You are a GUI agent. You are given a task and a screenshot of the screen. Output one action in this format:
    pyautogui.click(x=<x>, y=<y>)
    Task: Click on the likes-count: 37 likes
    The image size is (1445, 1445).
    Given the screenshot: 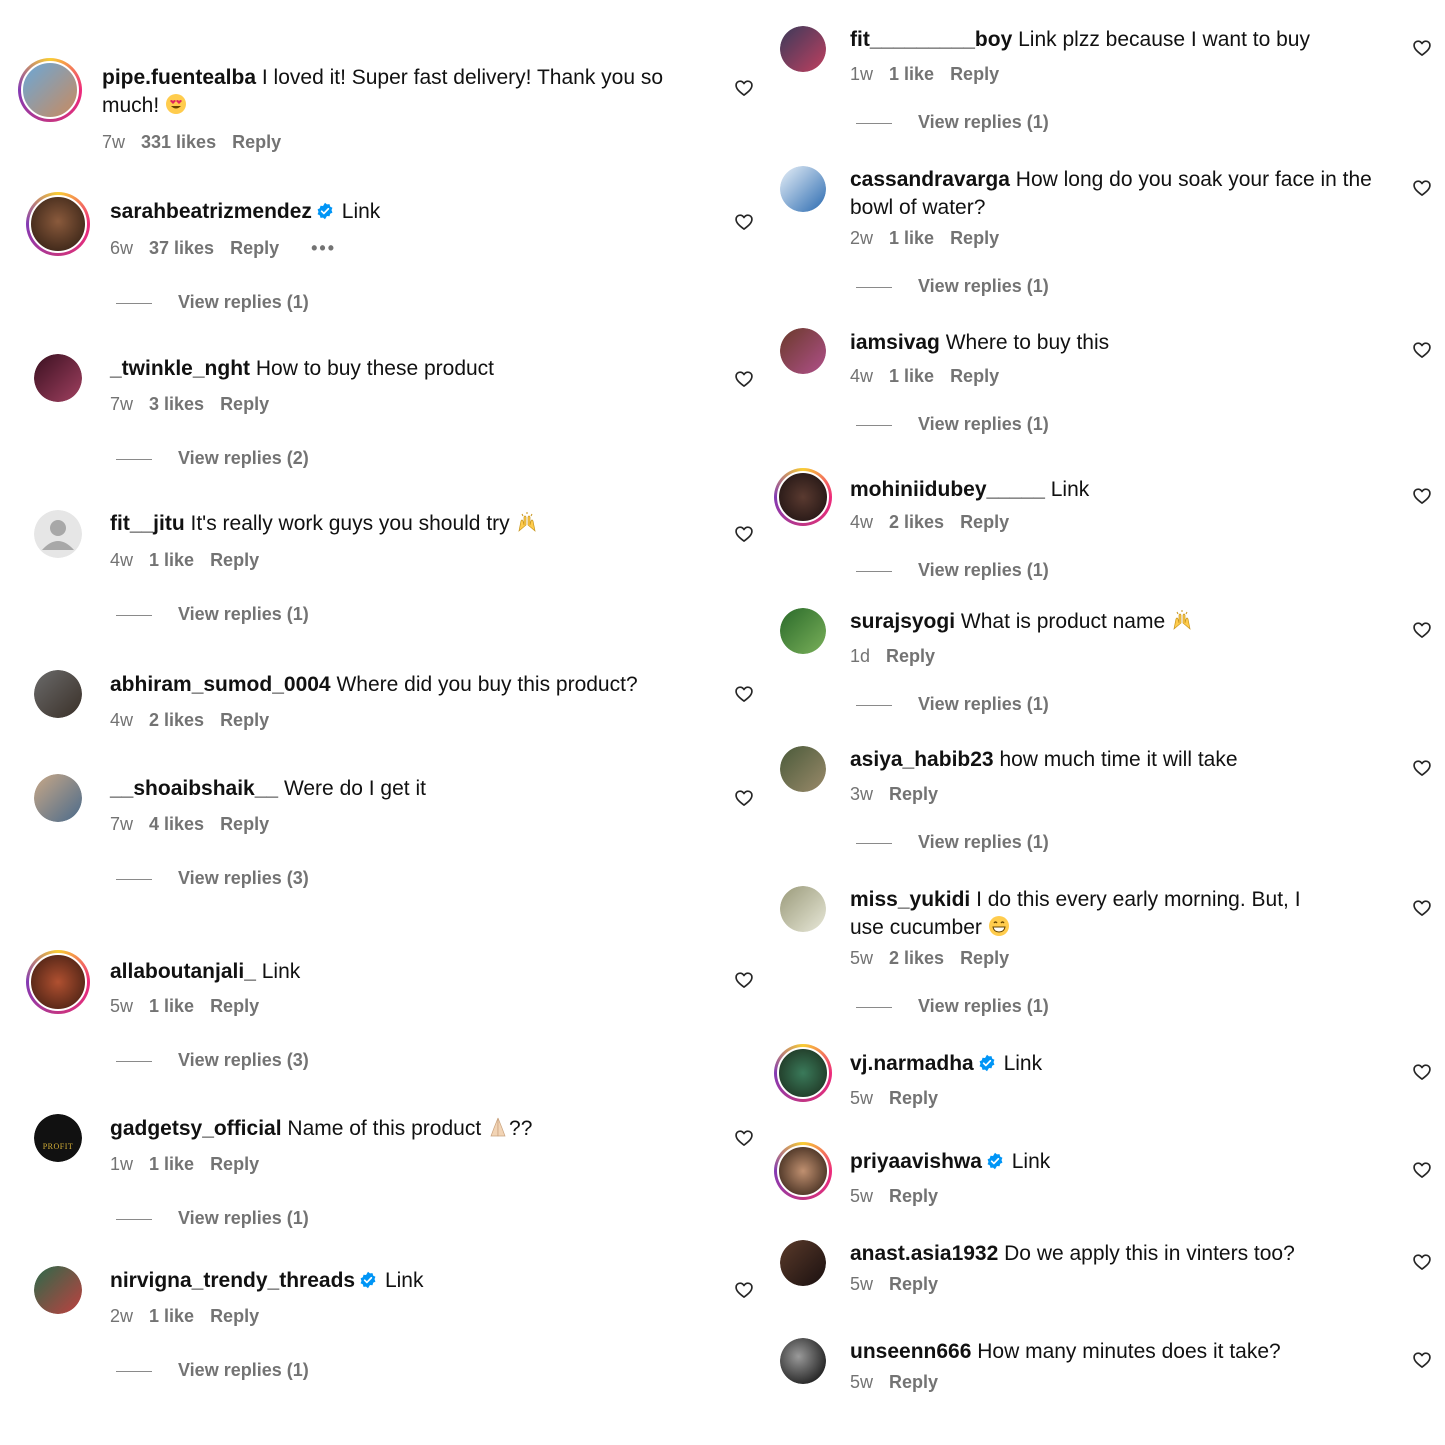 What is the action you would take?
    pyautogui.click(x=181, y=248)
    